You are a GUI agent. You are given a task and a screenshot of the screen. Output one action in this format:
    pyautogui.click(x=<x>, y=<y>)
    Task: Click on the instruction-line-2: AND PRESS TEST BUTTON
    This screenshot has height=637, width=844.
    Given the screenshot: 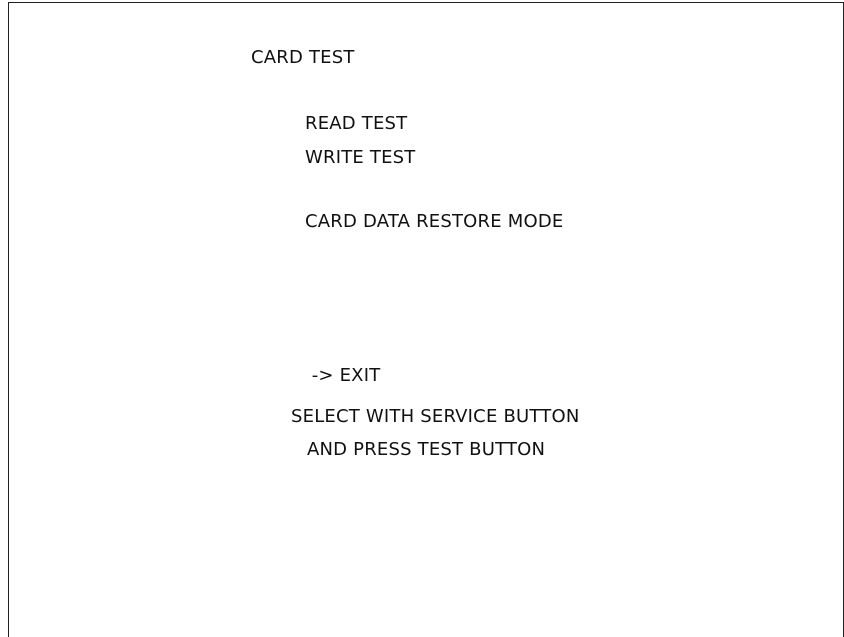 What is the action you would take?
    pyautogui.click(x=426, y=449)
    